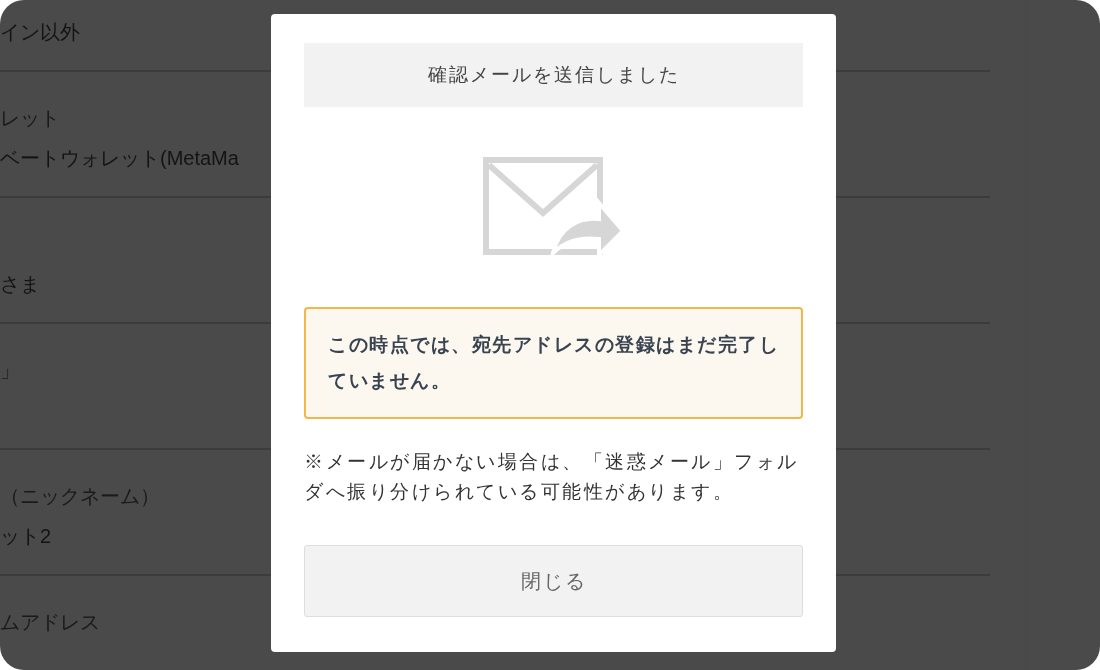 The image size is (1100, 670). I want to click on dialog-title: 確認メールを送信しました, so click(553, 75).